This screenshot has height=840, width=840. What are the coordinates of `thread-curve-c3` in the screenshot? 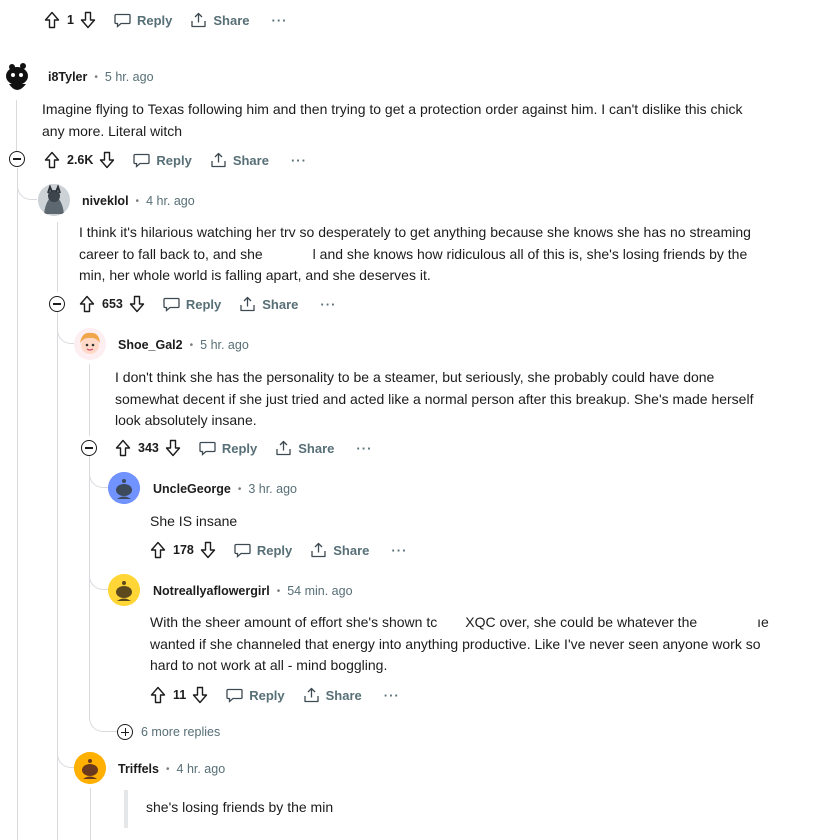 It's located at (66, 333).